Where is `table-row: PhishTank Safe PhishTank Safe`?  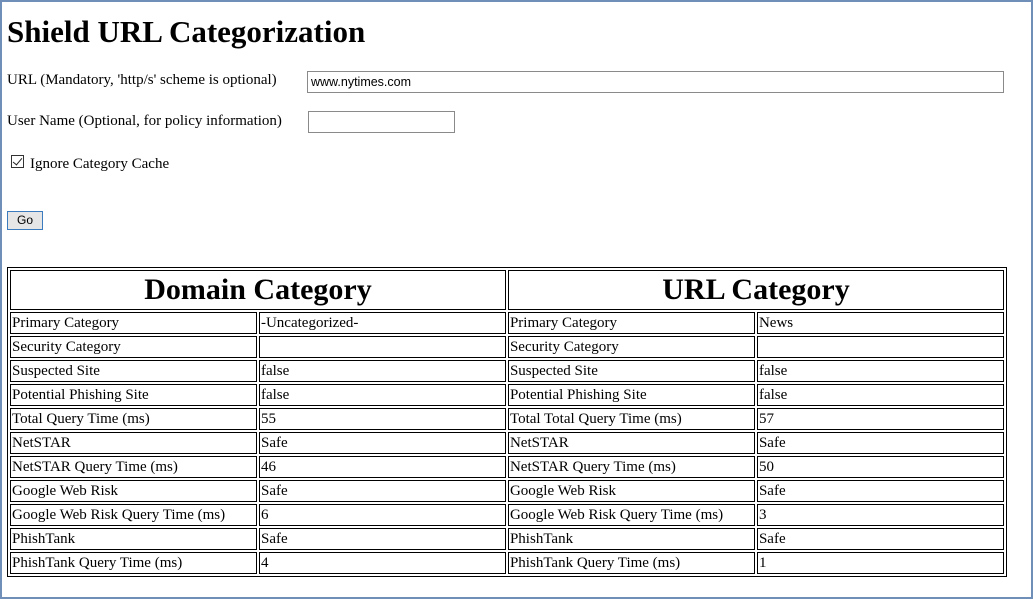
table-row: PhishTank Safe PhishTank Safe is located at coordinates (507, 539).